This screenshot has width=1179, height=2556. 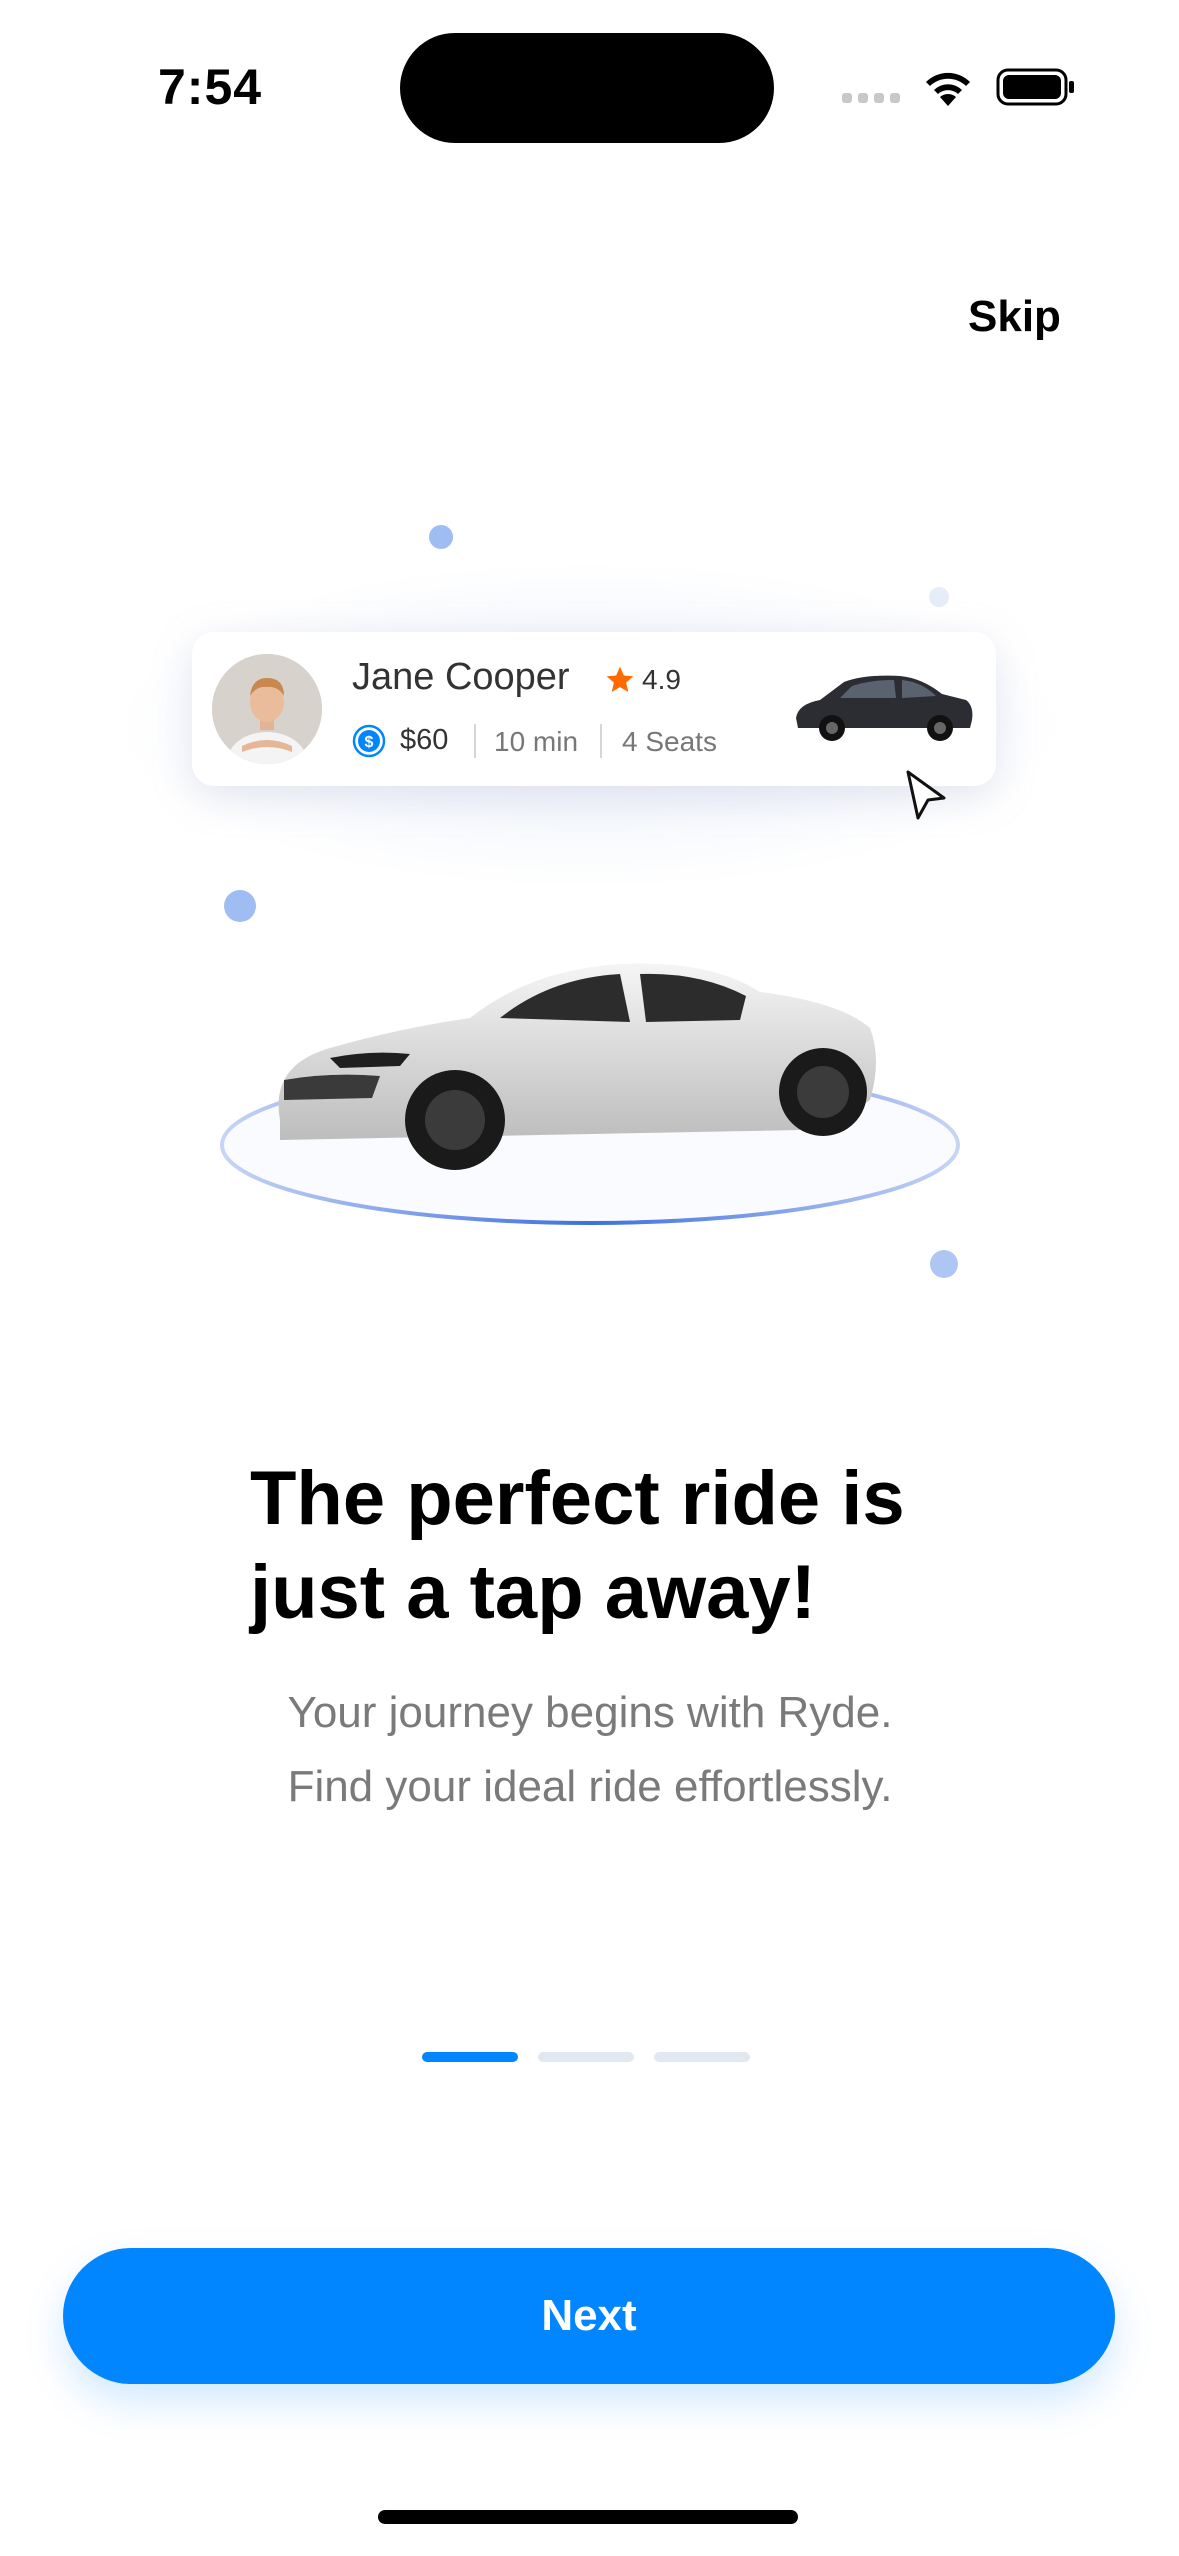 I want to click on wifi-icon, so click(x=948, y=89).